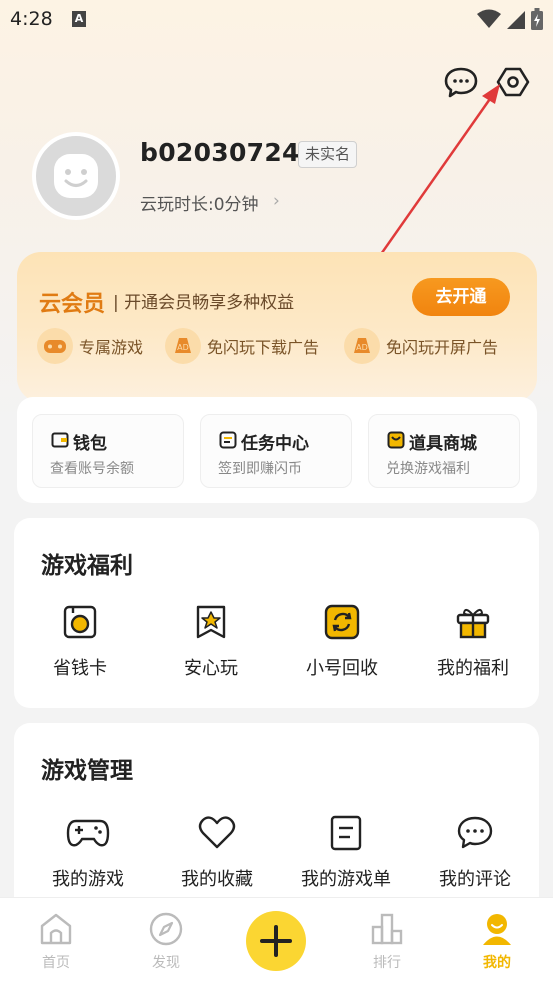  Describe the element at coordinates (211, 668) in the screenshot. I see `safe-play-label: 安心玩` at that location.